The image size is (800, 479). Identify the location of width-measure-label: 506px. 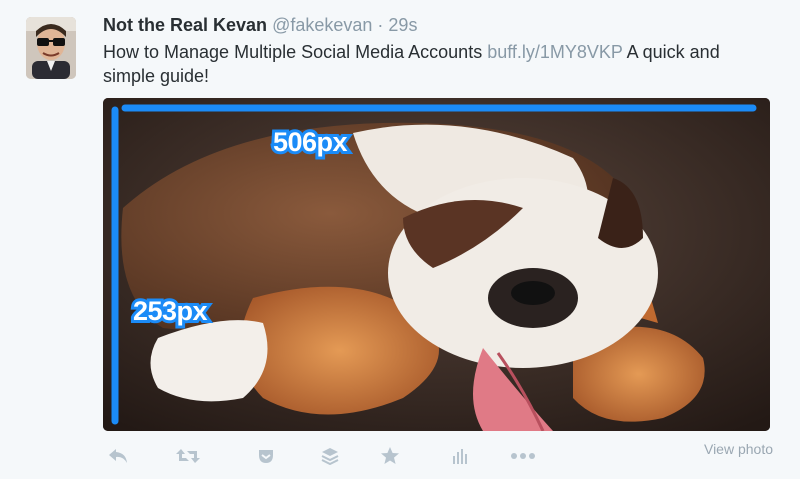
(310, 142).